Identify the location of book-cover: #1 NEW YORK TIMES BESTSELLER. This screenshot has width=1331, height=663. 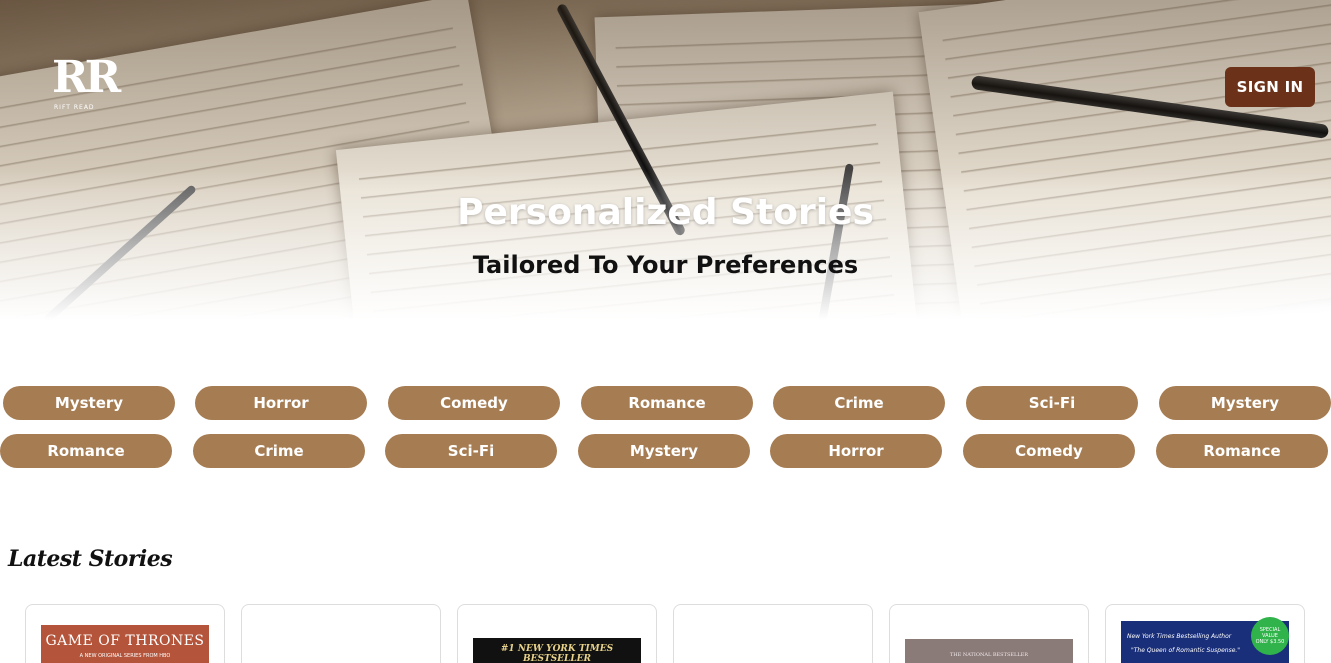
(557, 650).